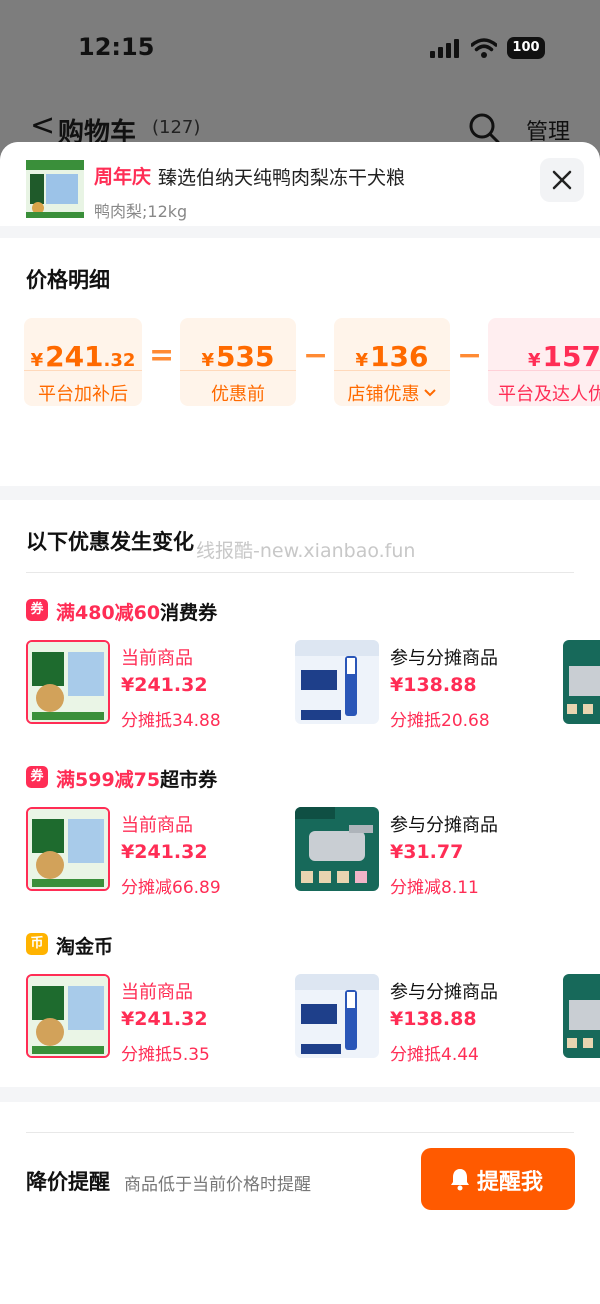 The image size is (600, 1304). What do you see at coordinates (282, 178) in the screenshot?
I see `product-name: 臻选伯纳天纯鸭肉梨冻干犬粮` at bounding box center [282, 178].